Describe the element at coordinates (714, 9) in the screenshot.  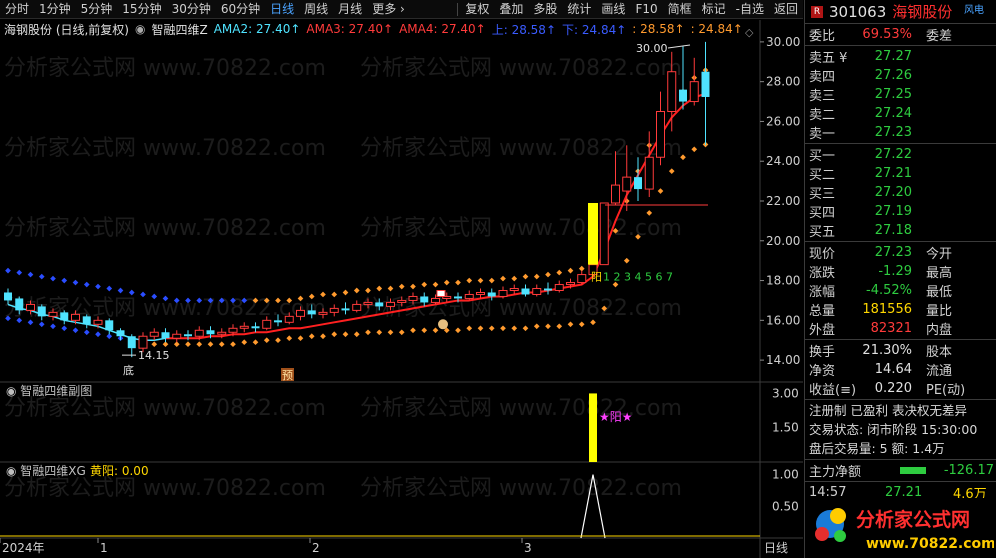
I see `mark-button: 标记` at that location.